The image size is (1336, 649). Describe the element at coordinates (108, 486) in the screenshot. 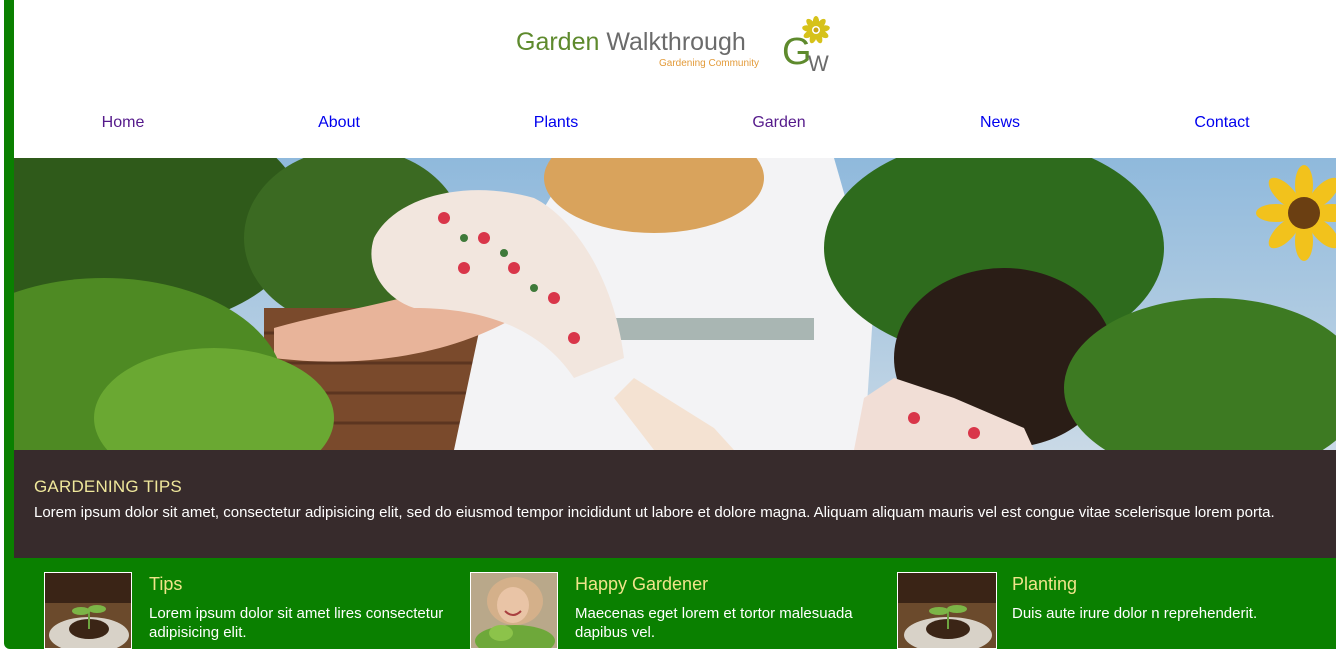

I see `tips-heading: GARDENING TIPS` at that location.